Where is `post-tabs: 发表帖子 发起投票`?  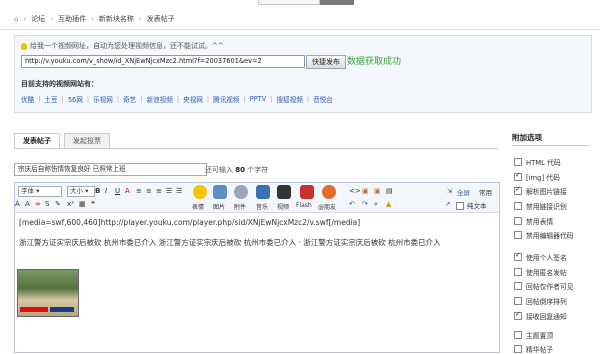 post-tabs: 发表帖子 发起投票 is located at coordinates (64, 141).